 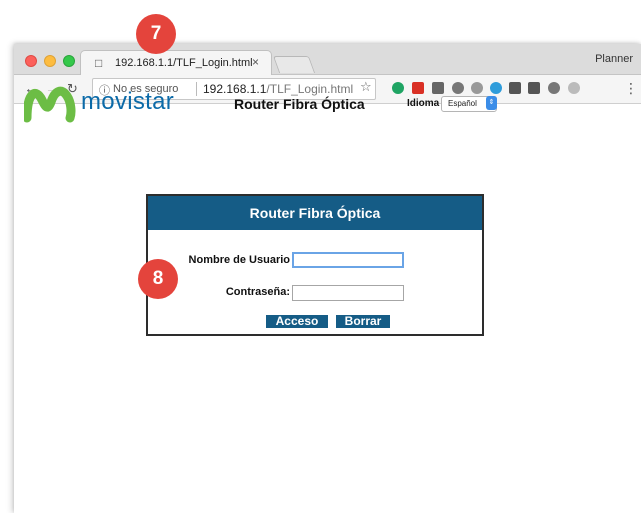 I want to click on username-label: Nombre de Usuario, so click(x=239, y=260).